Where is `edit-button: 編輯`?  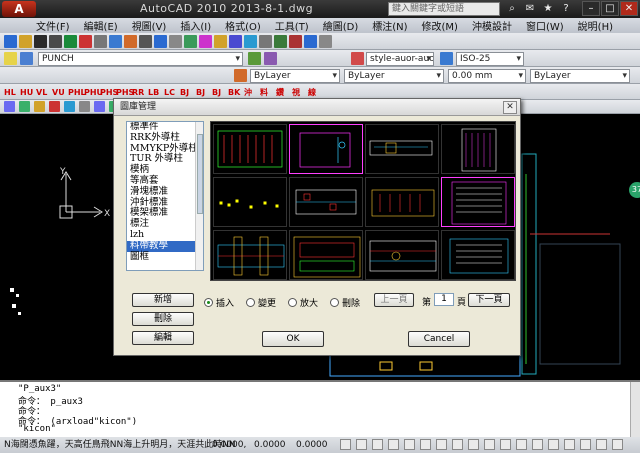 edit-button: 編輯 is located at coordinates (163, 338).